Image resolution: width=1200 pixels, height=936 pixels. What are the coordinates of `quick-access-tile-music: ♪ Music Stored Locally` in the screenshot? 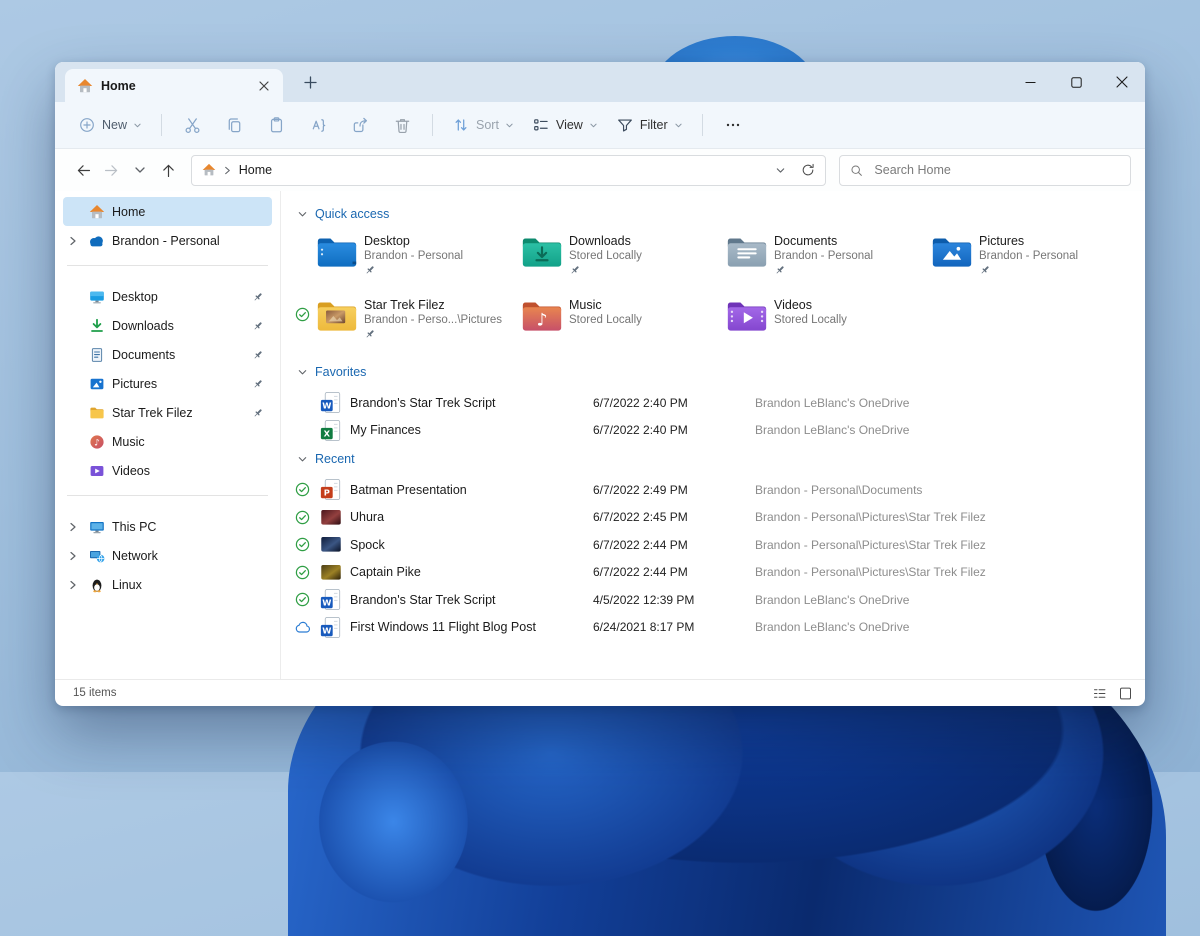 It's located at (602, 324).